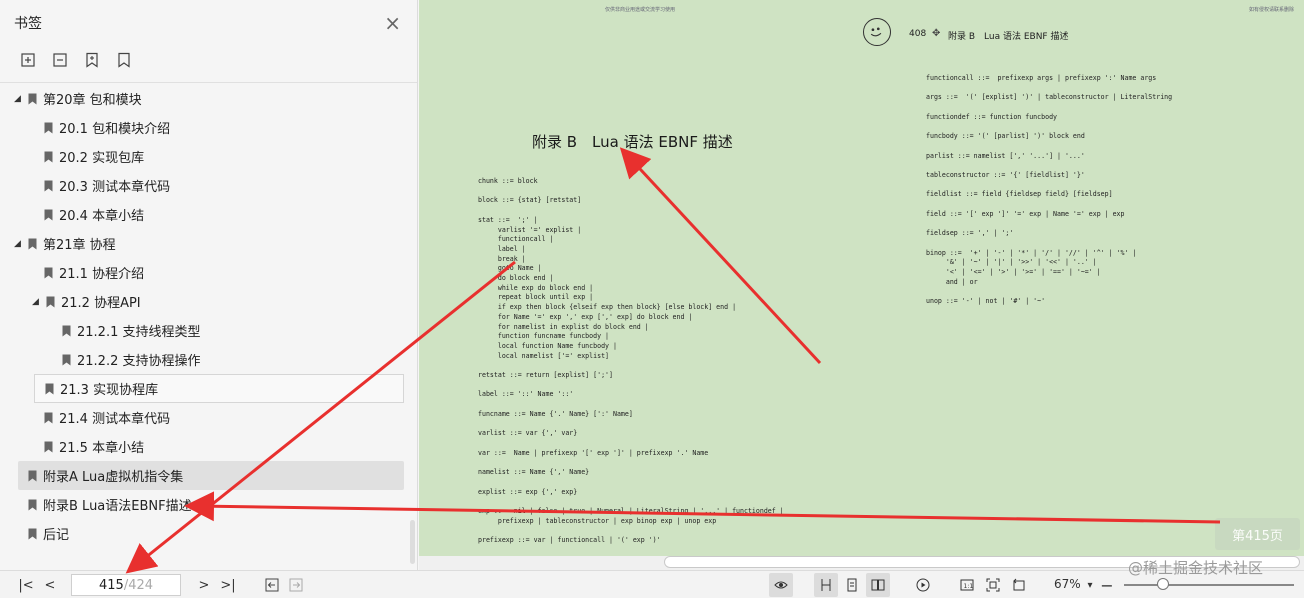 This screenshot has width=1304, height=598. What do you see at coordinates (826, 585) in the screenshot?
I see `single-page-view-icon` at bounding box center [826, 585].